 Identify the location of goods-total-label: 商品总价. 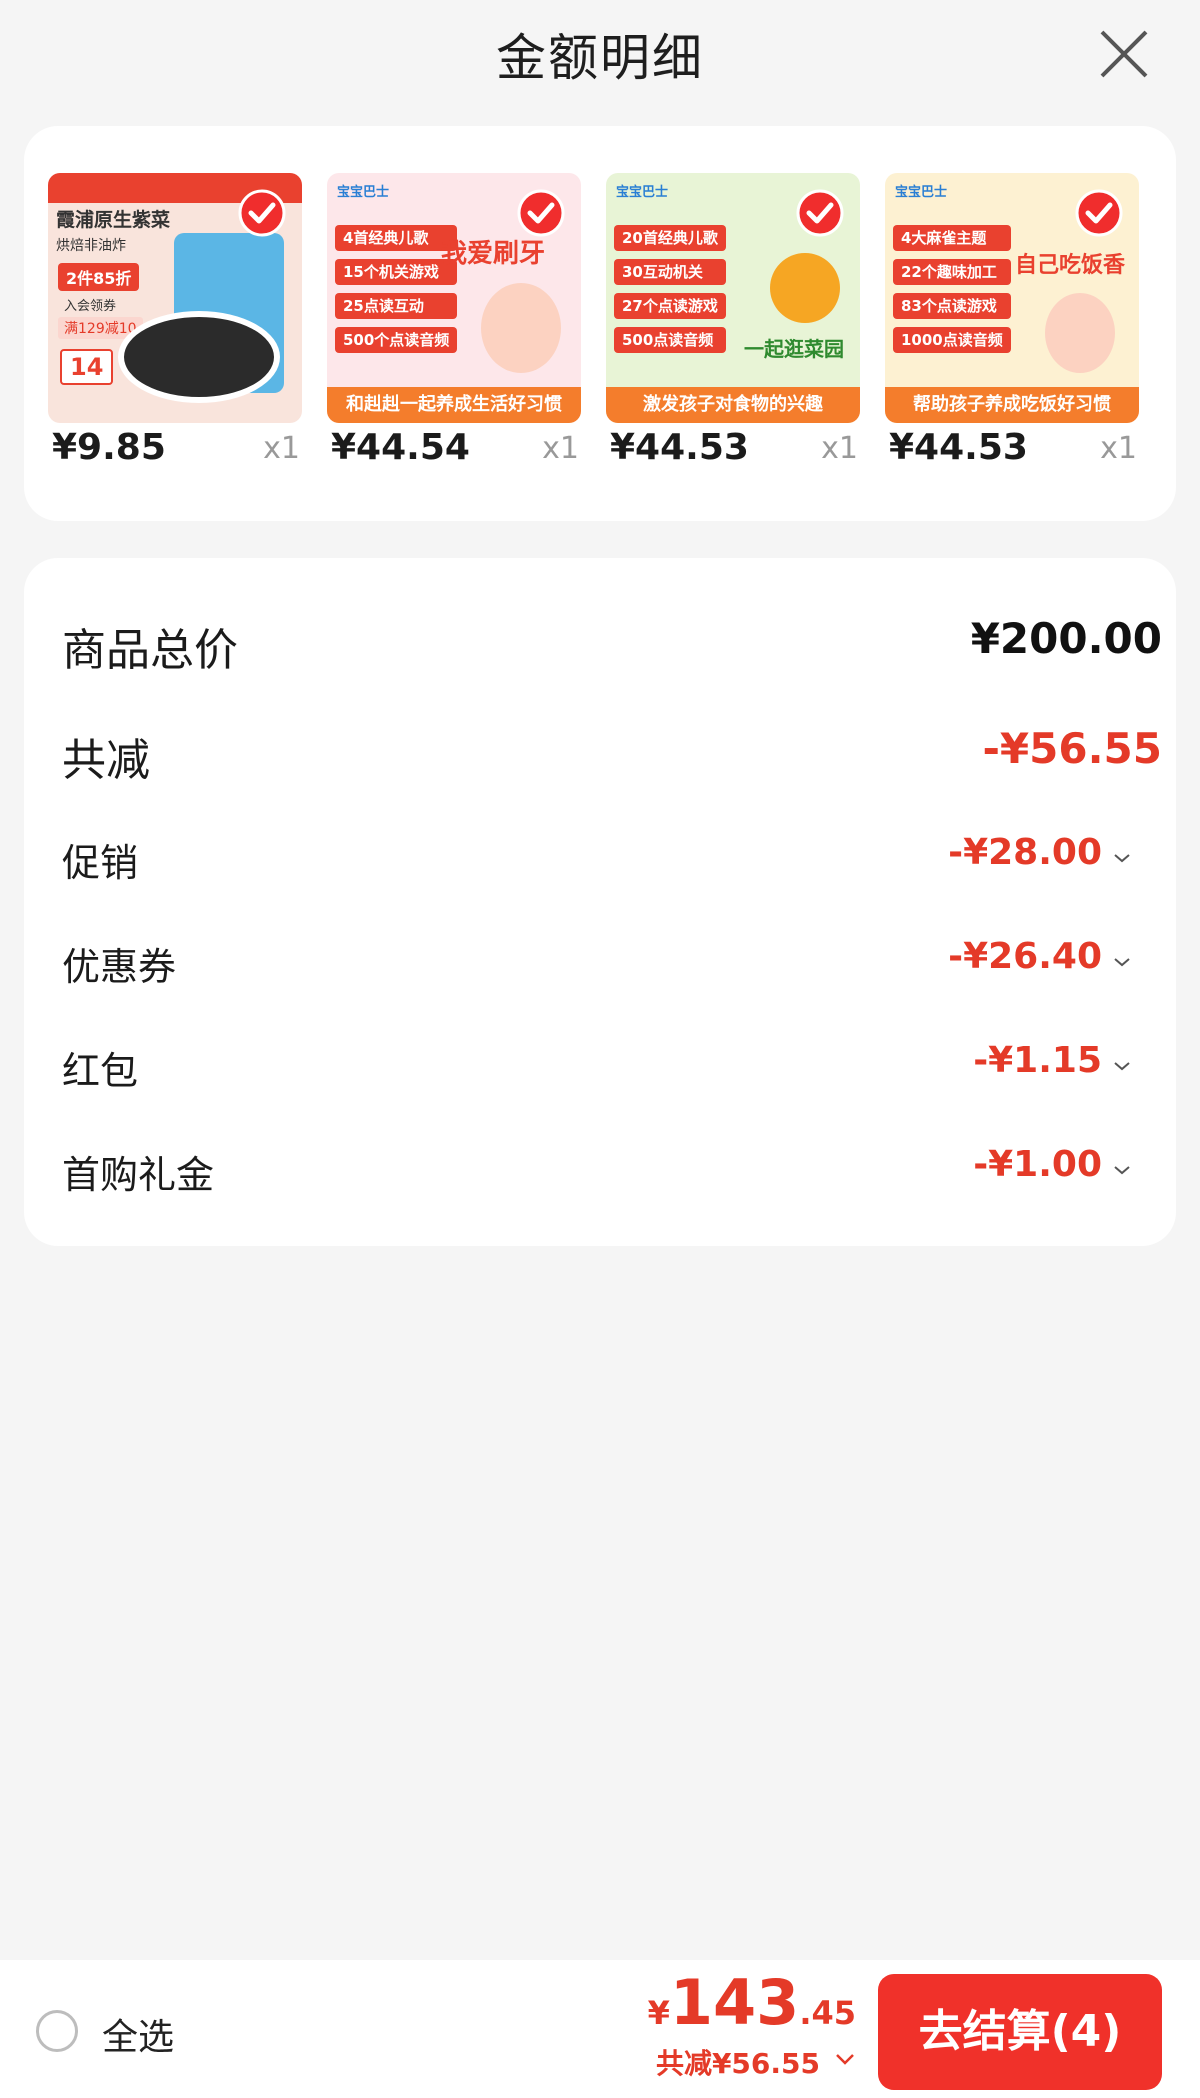
(150, 650).